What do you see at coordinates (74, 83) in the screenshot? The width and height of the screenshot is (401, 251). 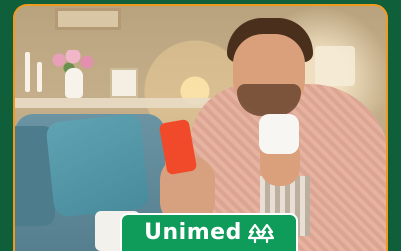 I see `vase` at bounding box center [74, 83].